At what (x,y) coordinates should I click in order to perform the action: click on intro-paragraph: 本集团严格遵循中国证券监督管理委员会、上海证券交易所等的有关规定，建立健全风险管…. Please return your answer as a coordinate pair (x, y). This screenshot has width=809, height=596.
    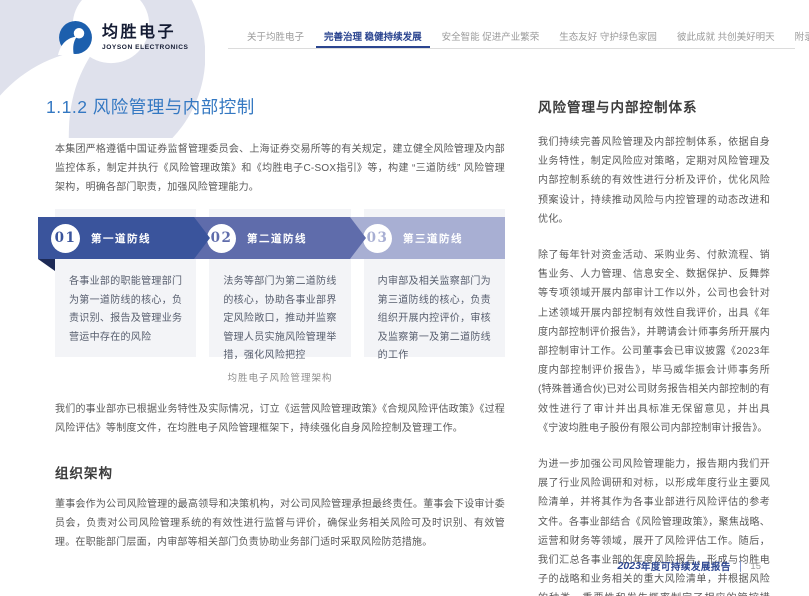
    Looking at the image, I should click on (280, 168).